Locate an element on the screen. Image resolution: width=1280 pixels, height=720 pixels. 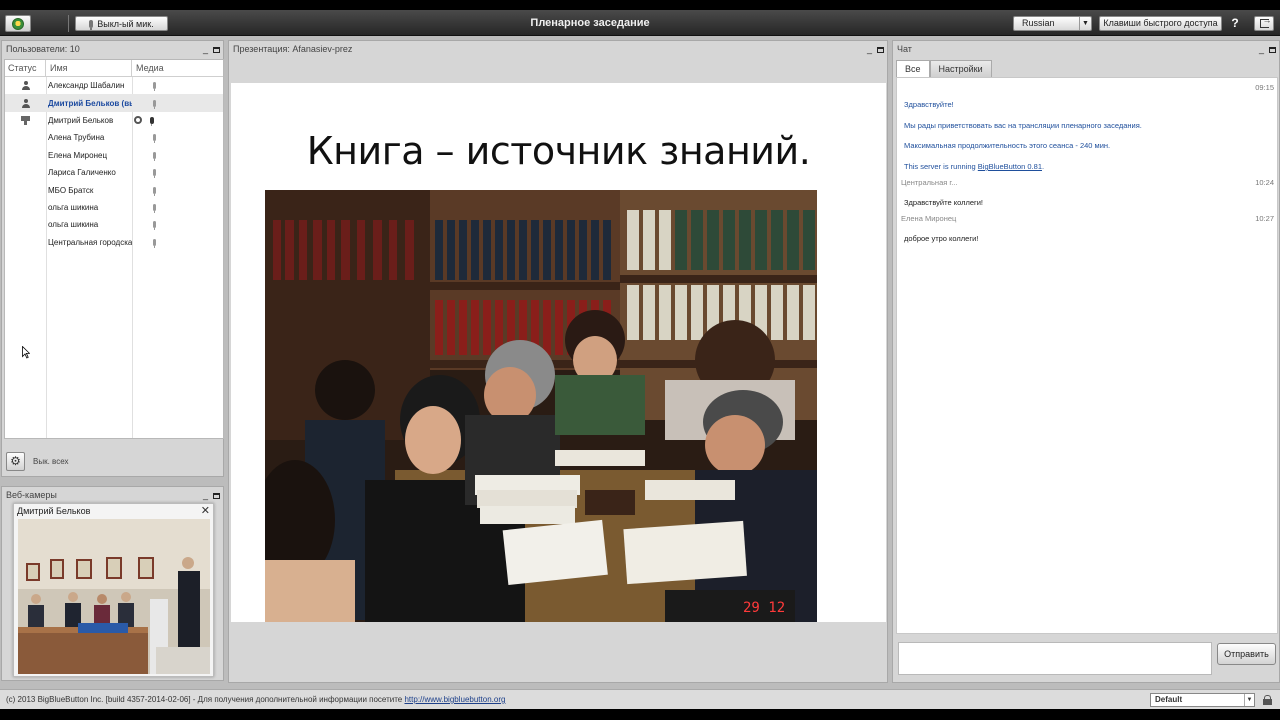
column-header-name: Имя is located at coordinates (89, 68).